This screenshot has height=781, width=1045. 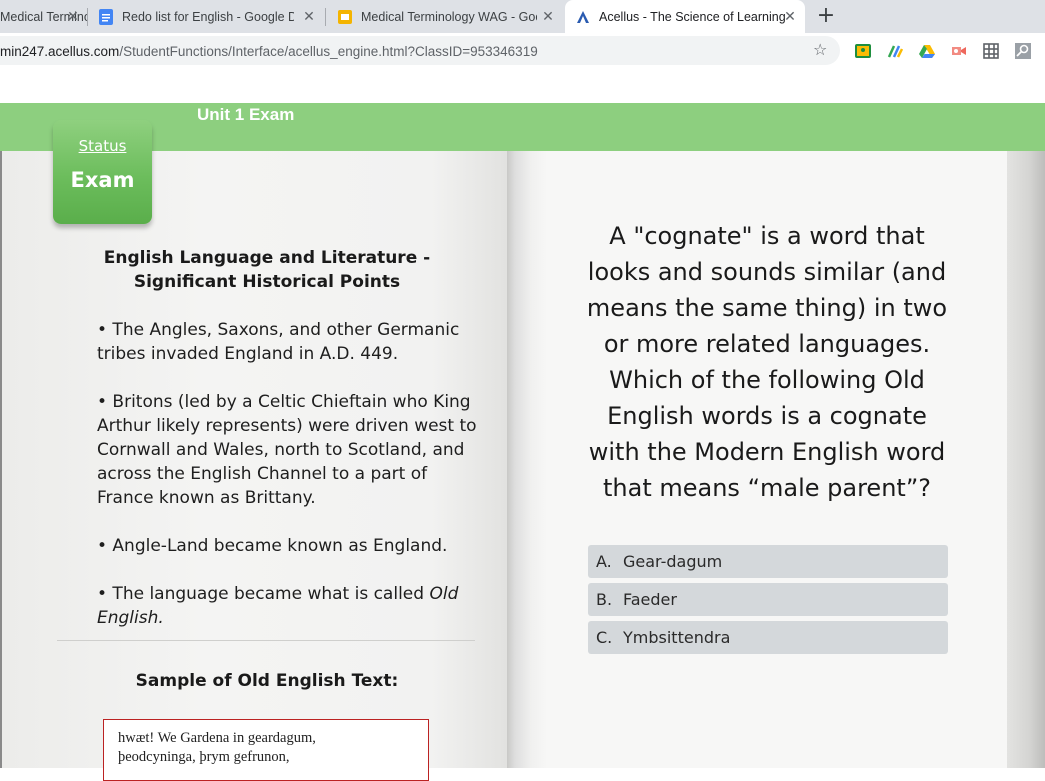 What do you see at coordinates (267, 282) in the screenshot?
I see `lesson-heading-line: Significant Historical Points` at bounding box center [267, 282].